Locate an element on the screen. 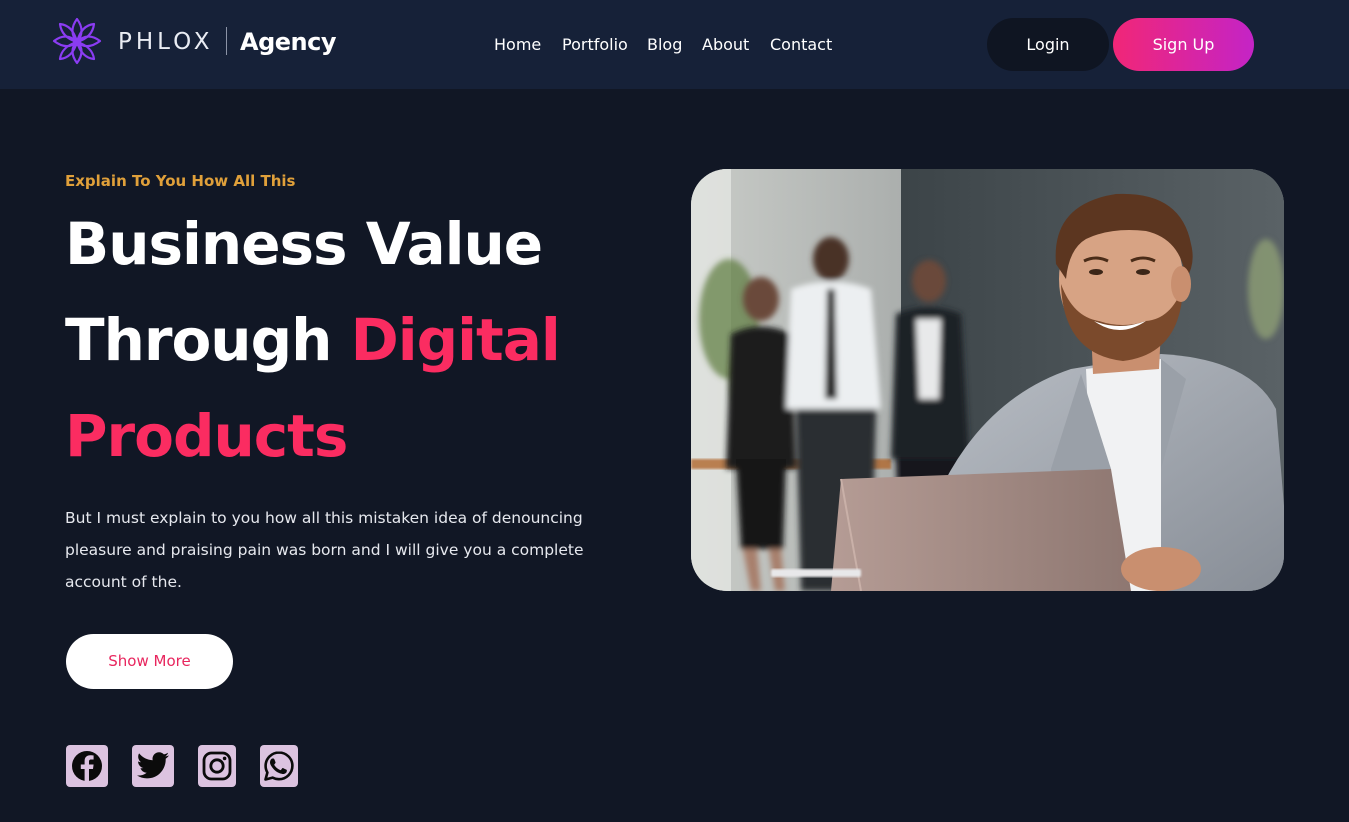 The width and height of the screenshot is (1349, 822). nav-link-blog: Blog is located at coordinates (664, 45).